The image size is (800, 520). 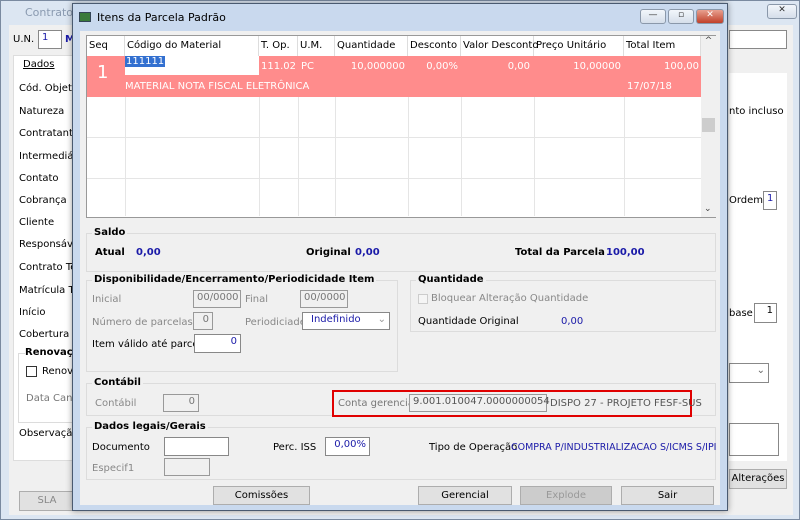 What do you see at coordinates (770, 200) in the screenshot?
I see `ordem-input: 1` at bounding box center [770, 200].